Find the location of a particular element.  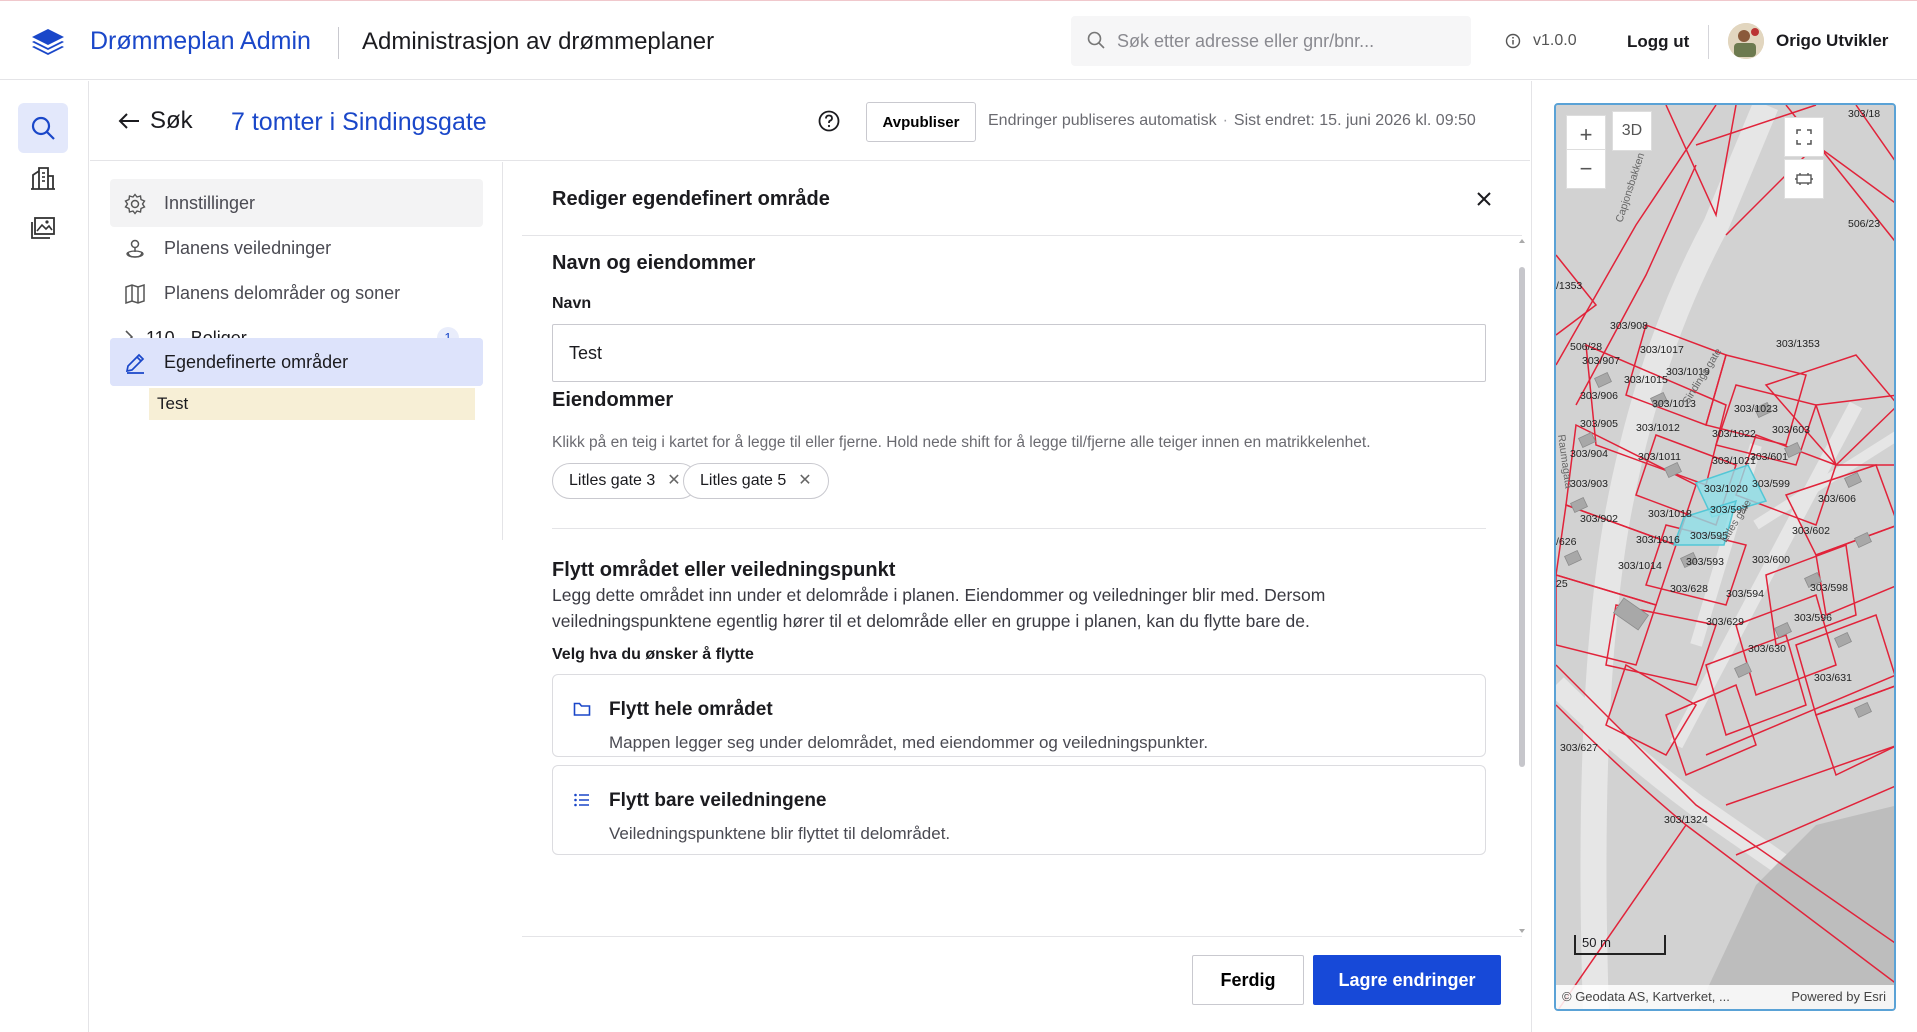

section-name-title: Navn og eiendommer is located at coordinates (654, 263).